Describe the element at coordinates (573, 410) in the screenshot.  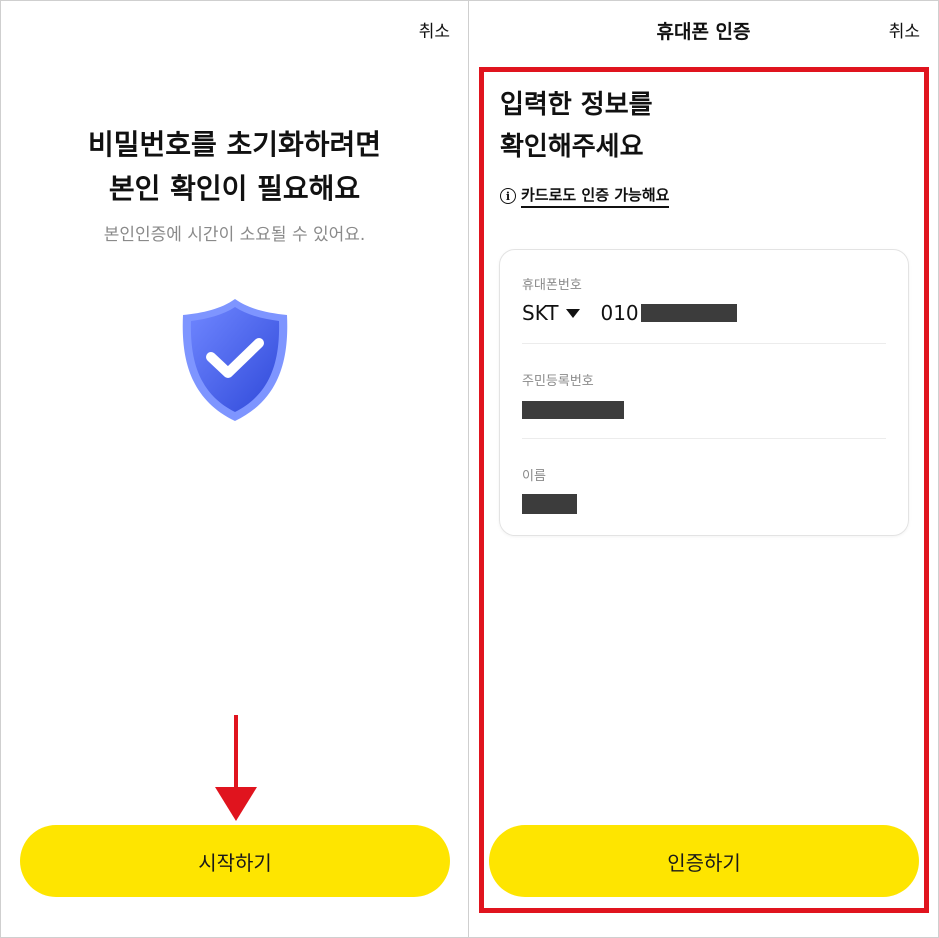
I see `jumin-number-redacted` at that location.